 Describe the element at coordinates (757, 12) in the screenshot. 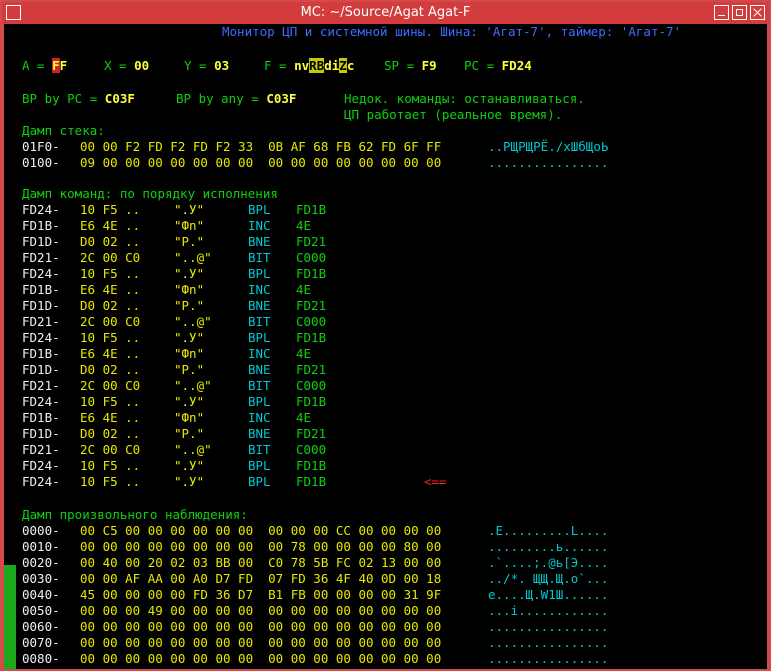

I see `close-icon` at that location.